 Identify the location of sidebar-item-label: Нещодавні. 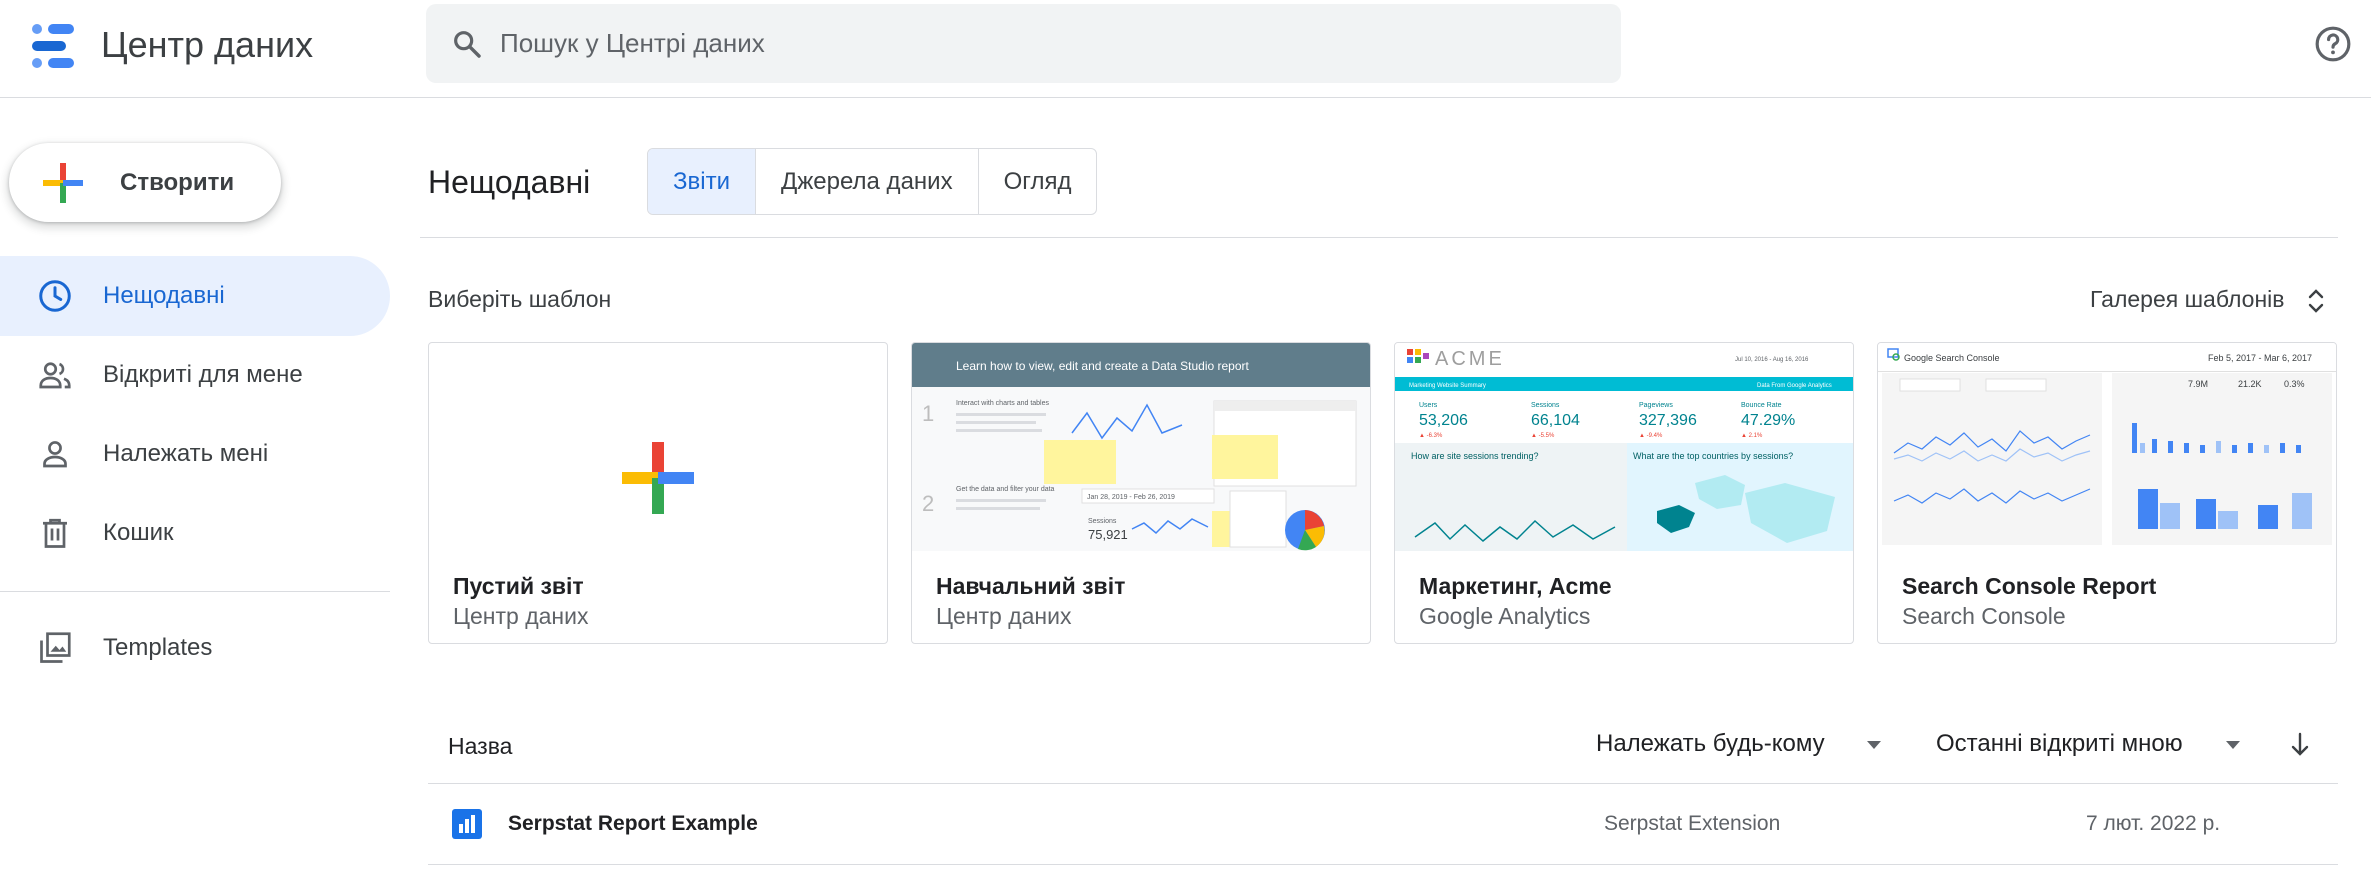
(164, 295).